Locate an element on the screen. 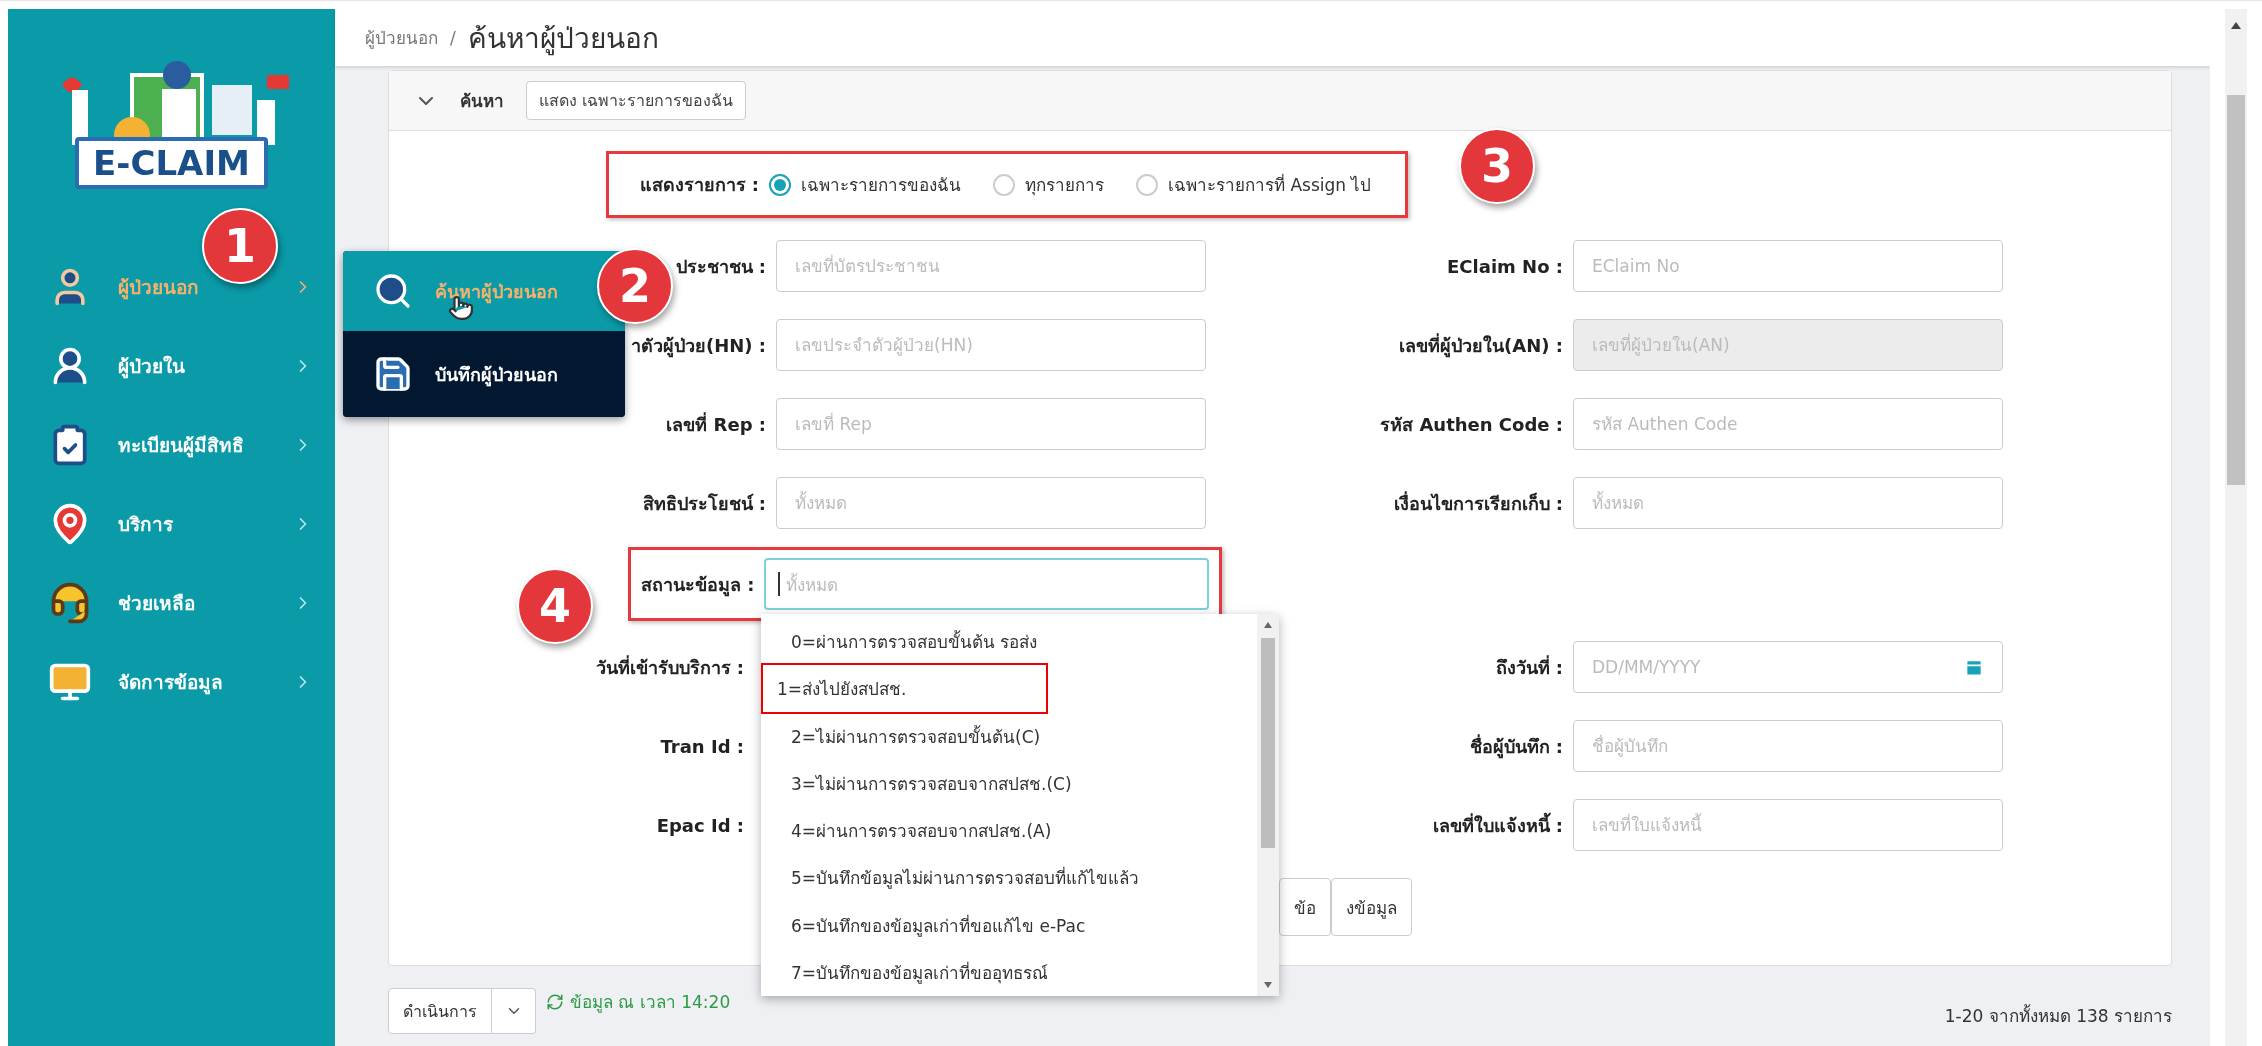 The width and height of the screenshot is (2262, 1046). field-label: เลขที่ใบแจ้งหนี้ : is located at coordinates (1497, 824).